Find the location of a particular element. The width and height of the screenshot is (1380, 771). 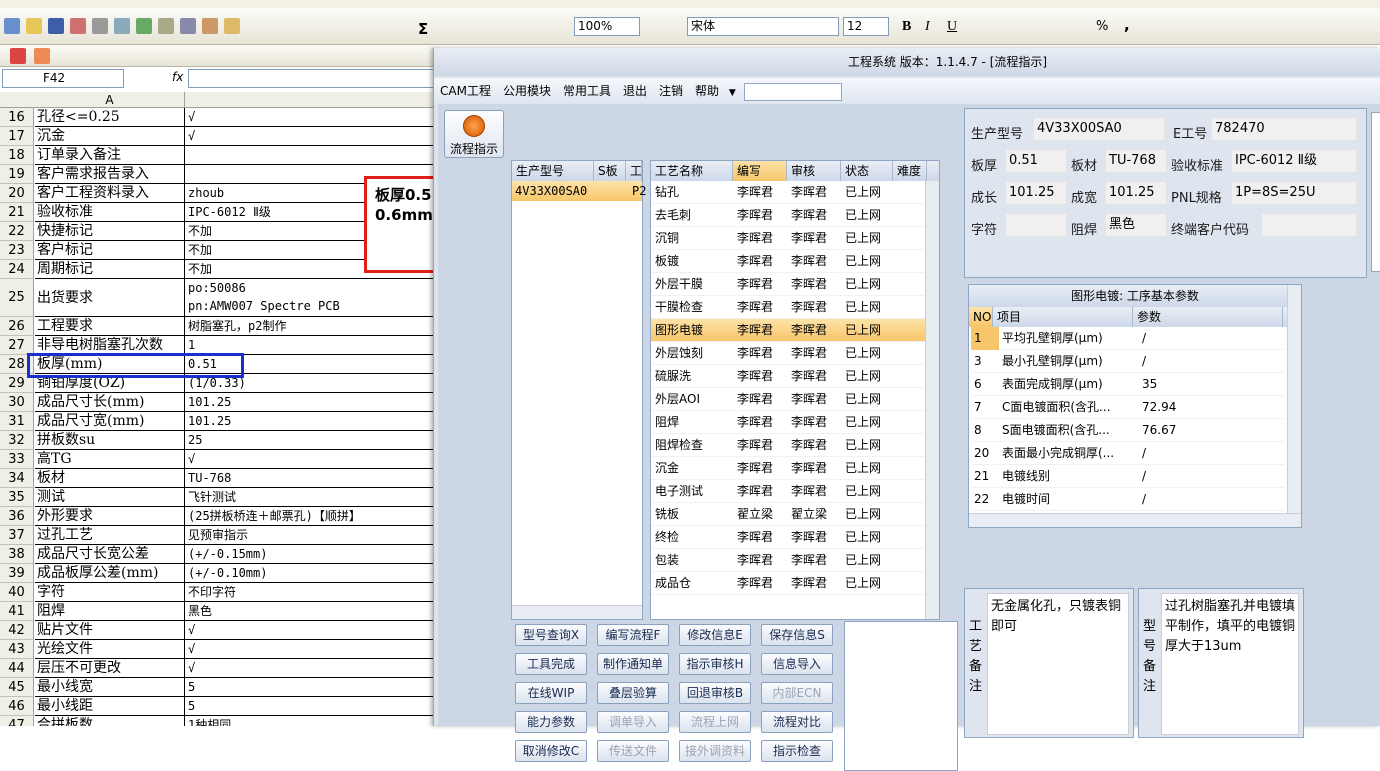

cell-a: 光绘文件 is located at coordinates (110, 649).